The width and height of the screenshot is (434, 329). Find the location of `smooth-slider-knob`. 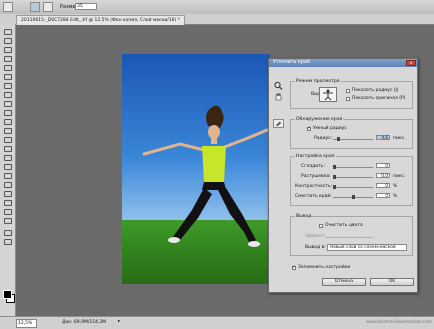

smooth-slider-knob is located at coordinates (334, 167).